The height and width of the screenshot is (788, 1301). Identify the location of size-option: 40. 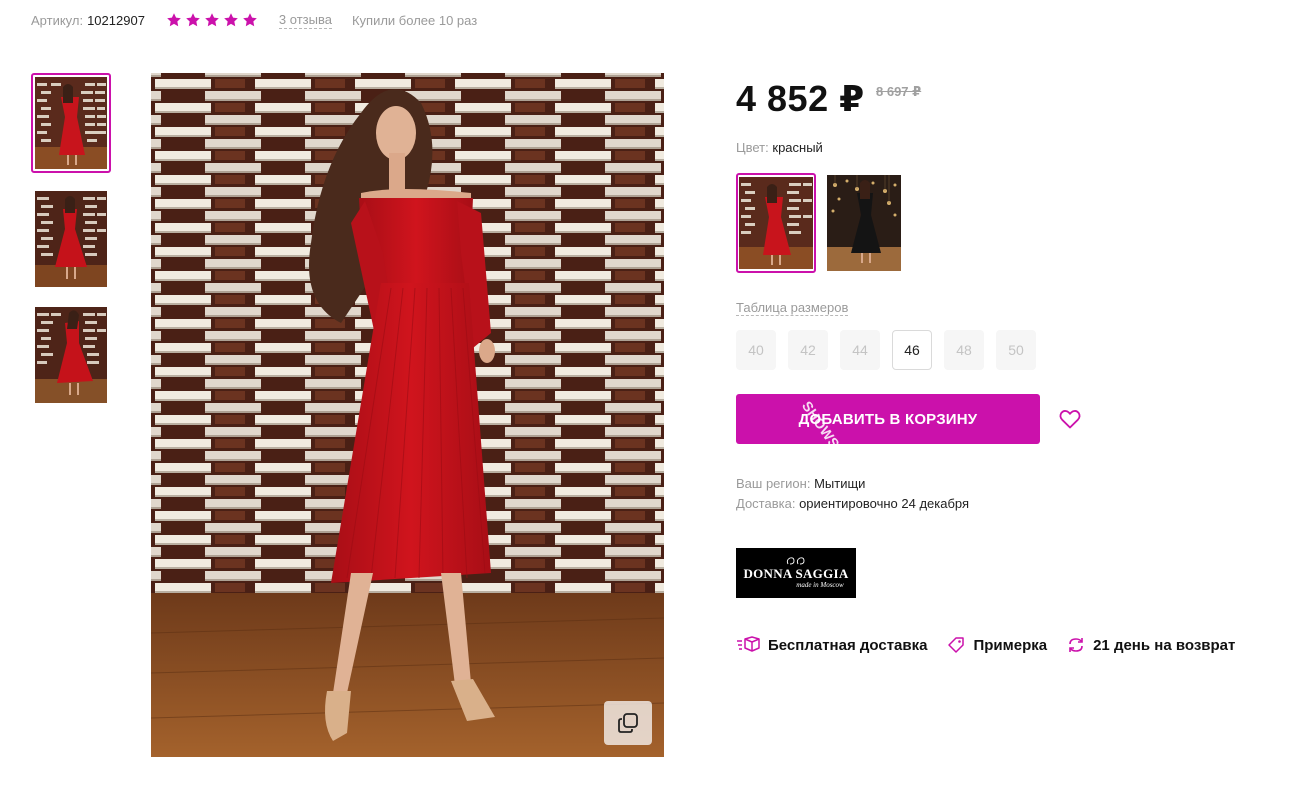
(756, 350).